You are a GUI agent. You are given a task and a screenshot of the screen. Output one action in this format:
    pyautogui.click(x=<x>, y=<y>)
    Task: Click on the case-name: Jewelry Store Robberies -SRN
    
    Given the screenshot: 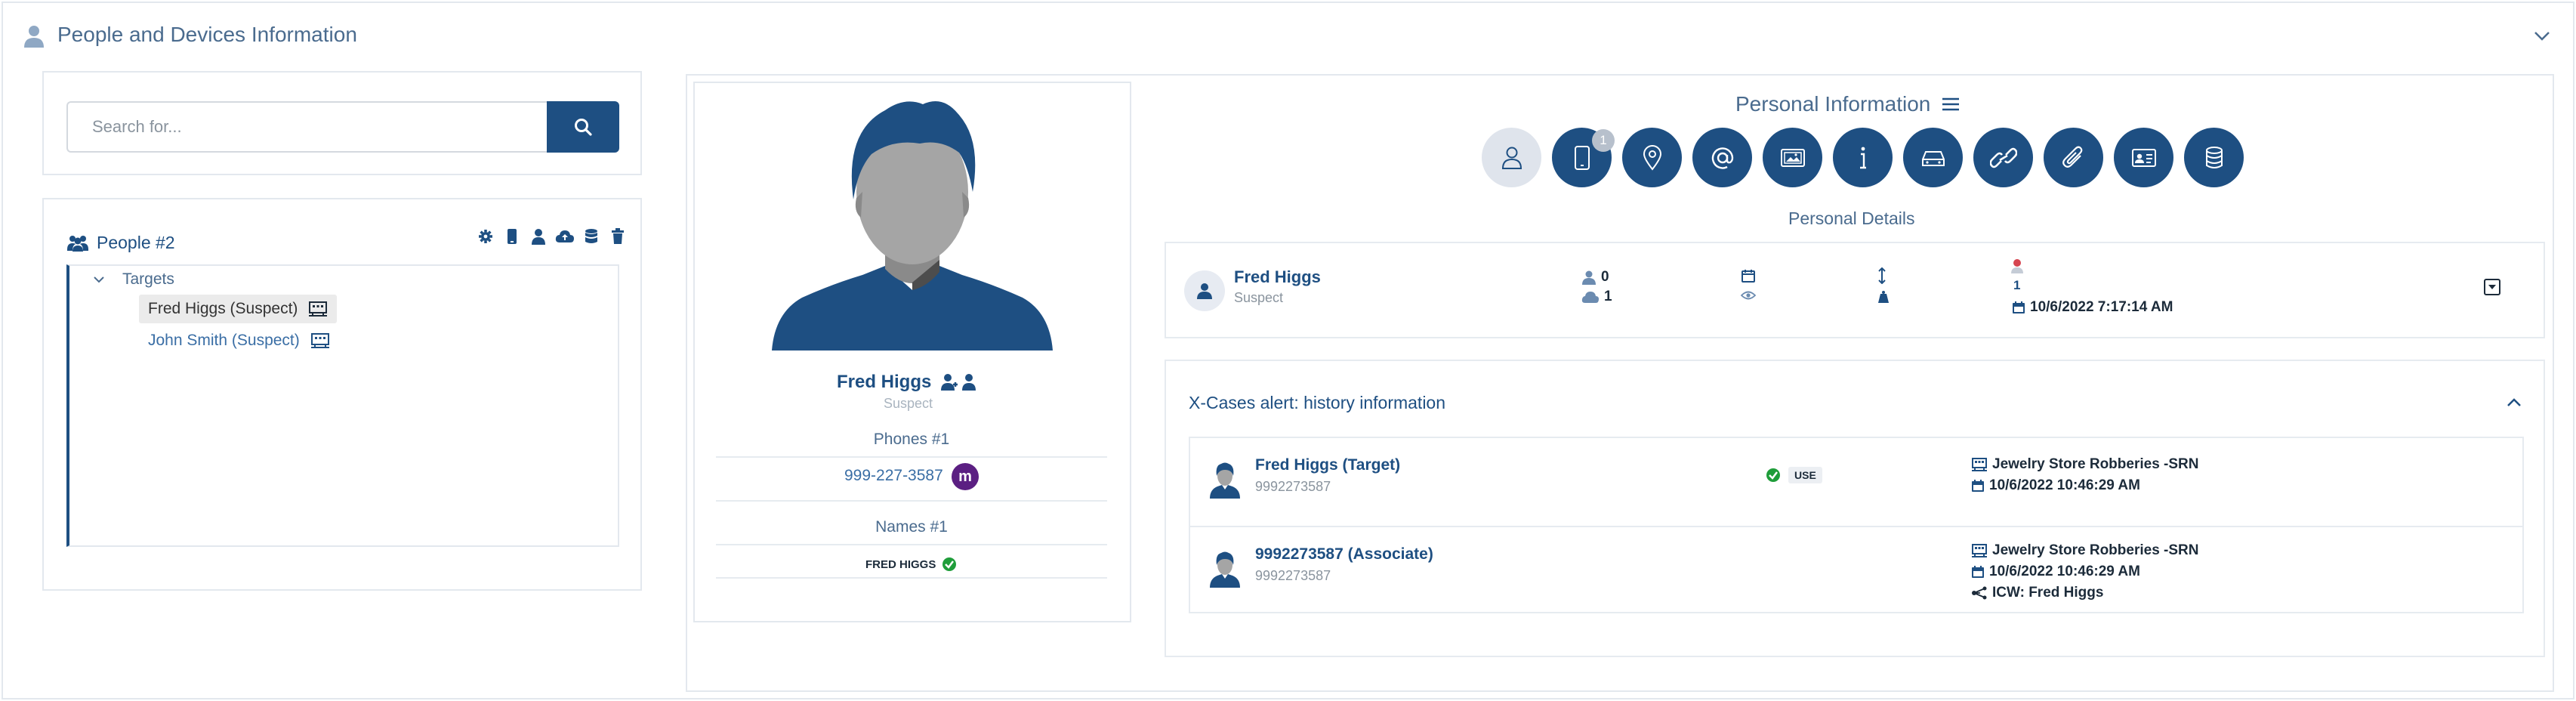 What is the action you would take?
    pyautogui.click(x=2095, y=464)
    